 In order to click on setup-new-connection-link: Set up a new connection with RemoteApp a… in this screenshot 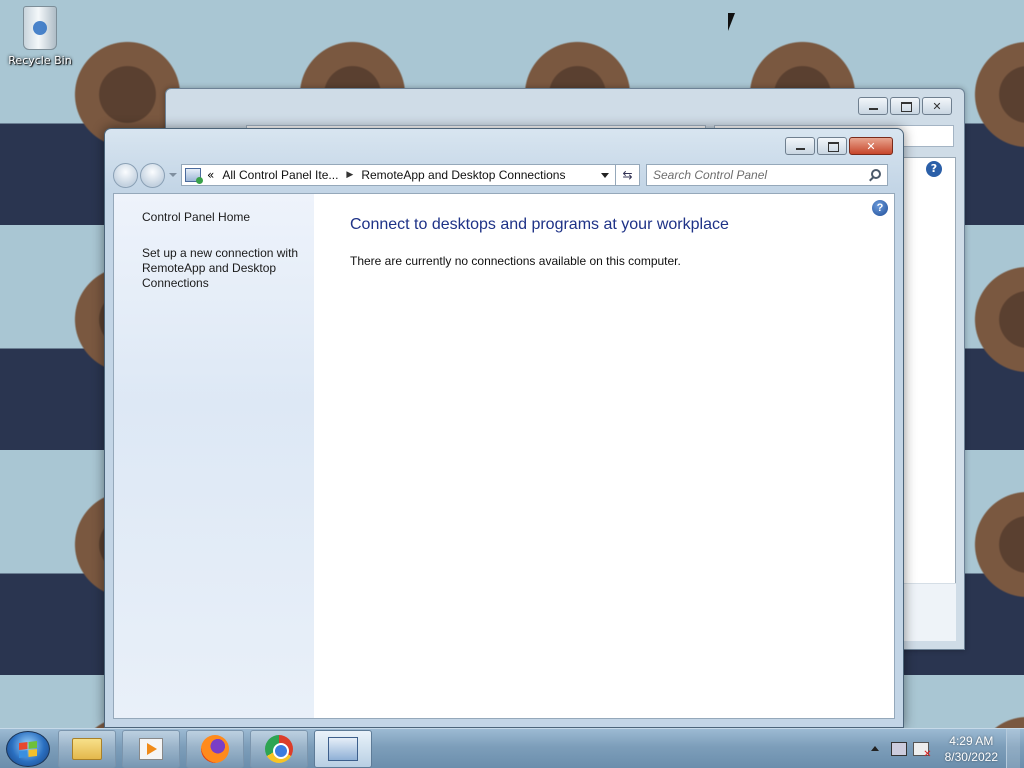, I will do `click(224, 268)`.